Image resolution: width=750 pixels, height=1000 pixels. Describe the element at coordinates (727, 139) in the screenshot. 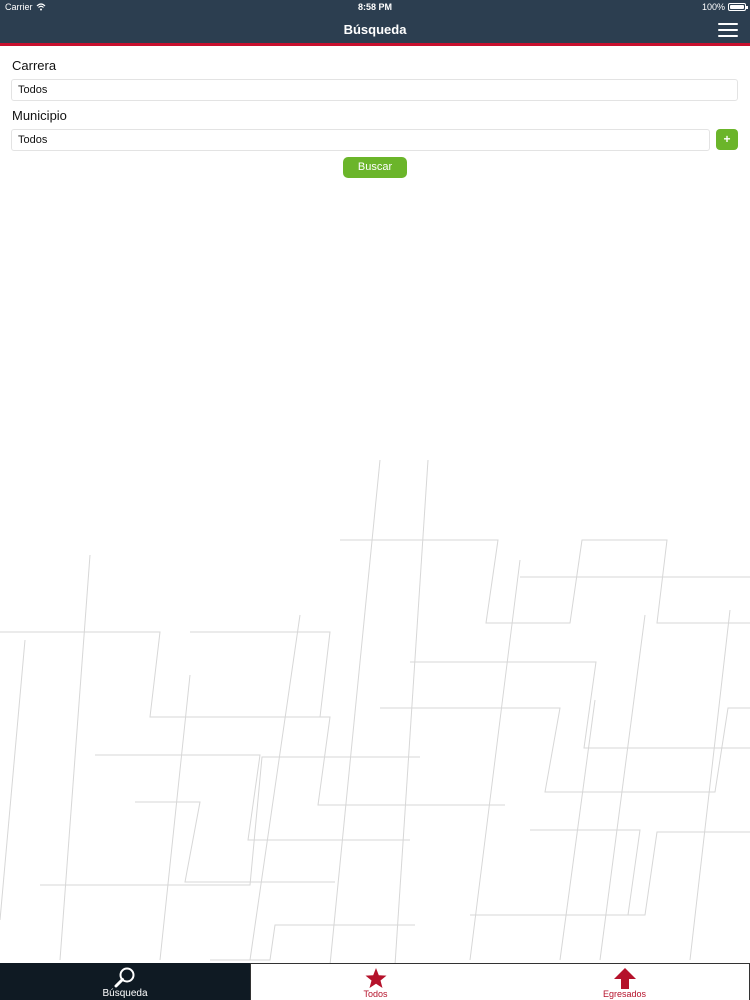

I see `add-municipio-button: +` at that location.